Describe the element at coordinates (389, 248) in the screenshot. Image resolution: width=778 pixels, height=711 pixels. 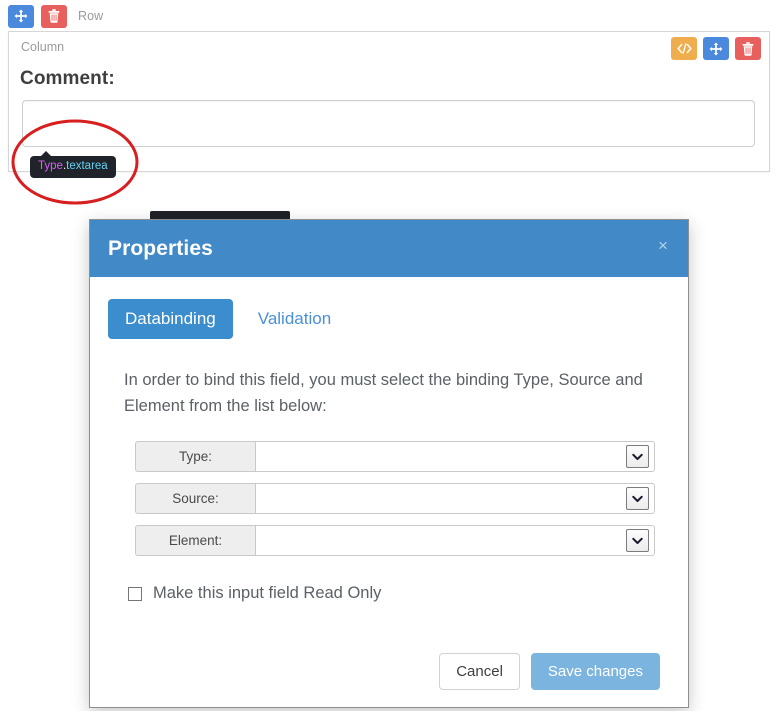
I see `modal-header: Properties ×` at that location.